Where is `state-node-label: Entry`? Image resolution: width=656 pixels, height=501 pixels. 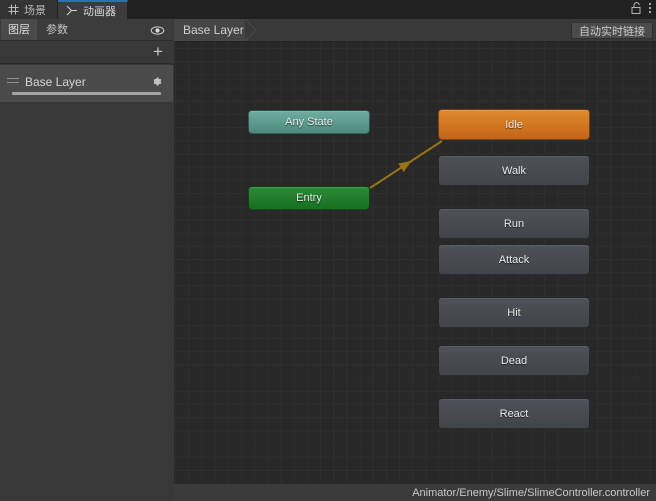 state-node-label: Entry is located at coordinates (309, 198).